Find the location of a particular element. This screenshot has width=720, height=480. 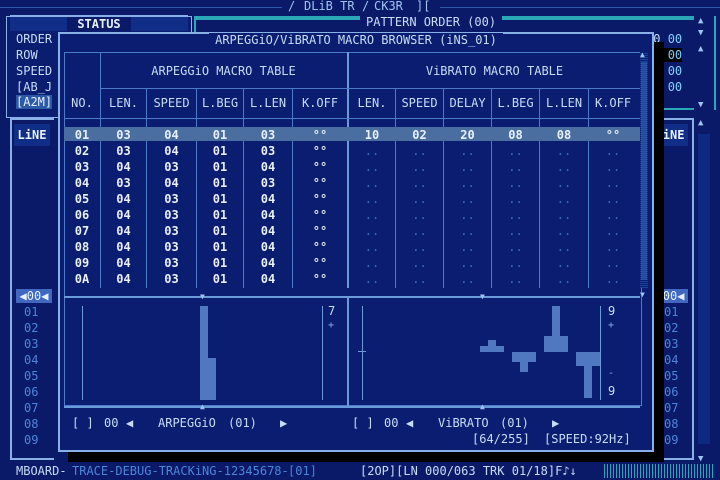

right-line-num: 02 is located at coordinates (671, 328).